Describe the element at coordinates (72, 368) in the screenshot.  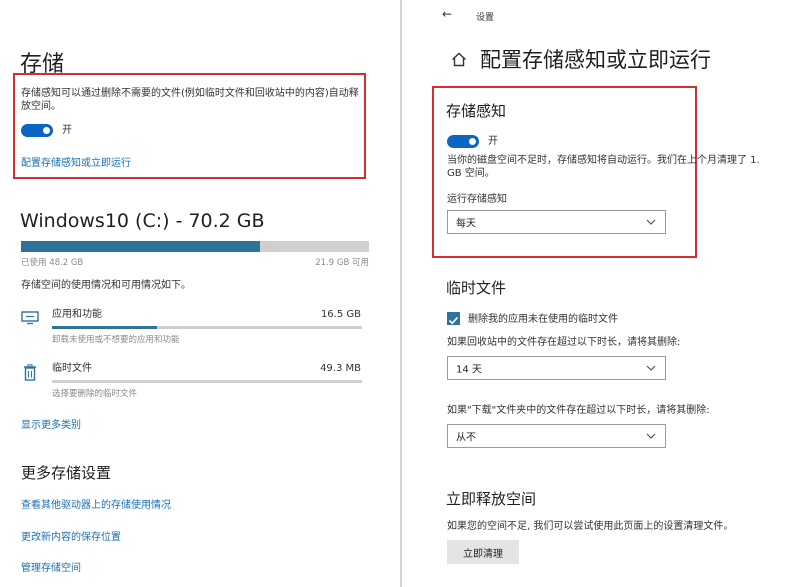
I see `category-name: 临时文件` at that location.